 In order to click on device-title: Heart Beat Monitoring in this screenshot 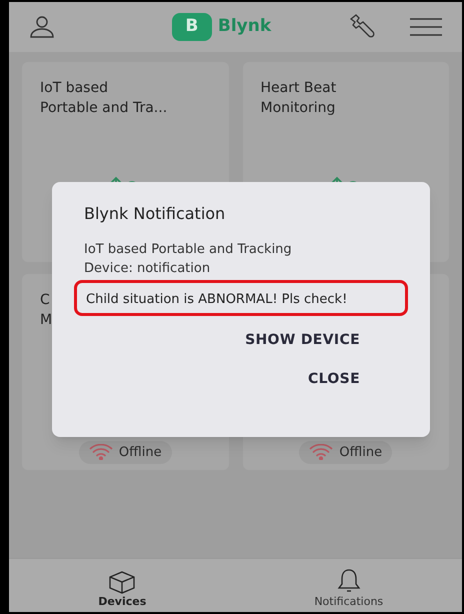, I will do `click(298, 98)`.